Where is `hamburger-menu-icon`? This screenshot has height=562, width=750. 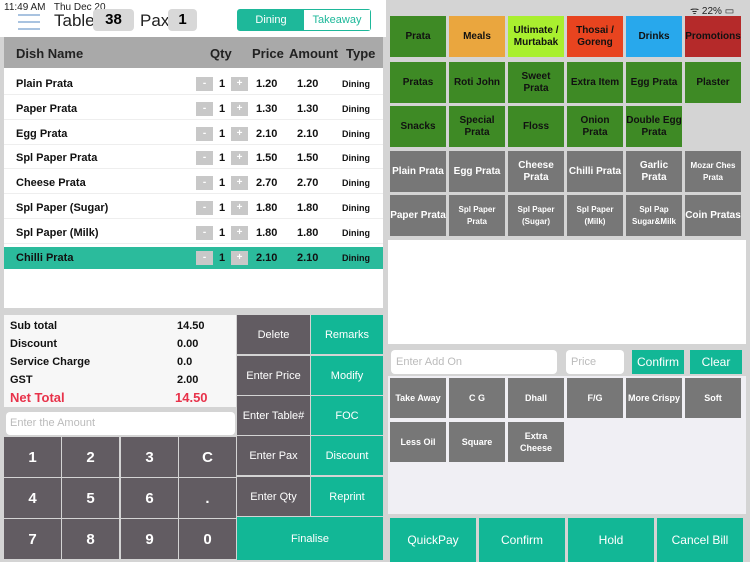
hamburger-menu-icon is located at coordinates (29, 24).